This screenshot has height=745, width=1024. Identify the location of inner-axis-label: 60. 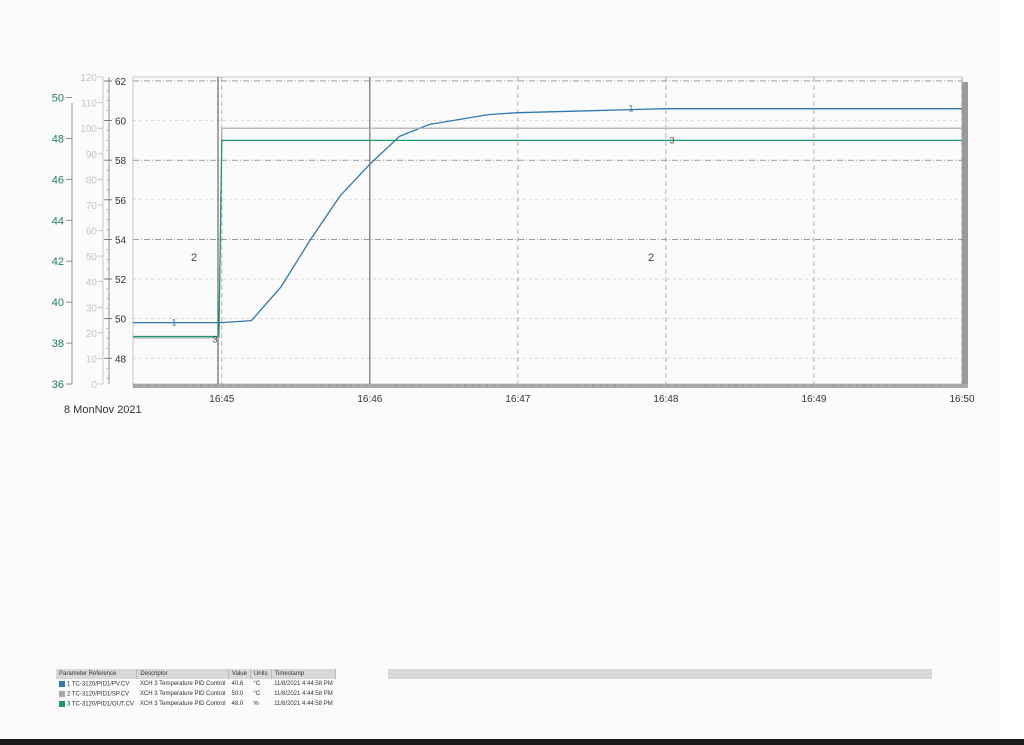
(121, 122).